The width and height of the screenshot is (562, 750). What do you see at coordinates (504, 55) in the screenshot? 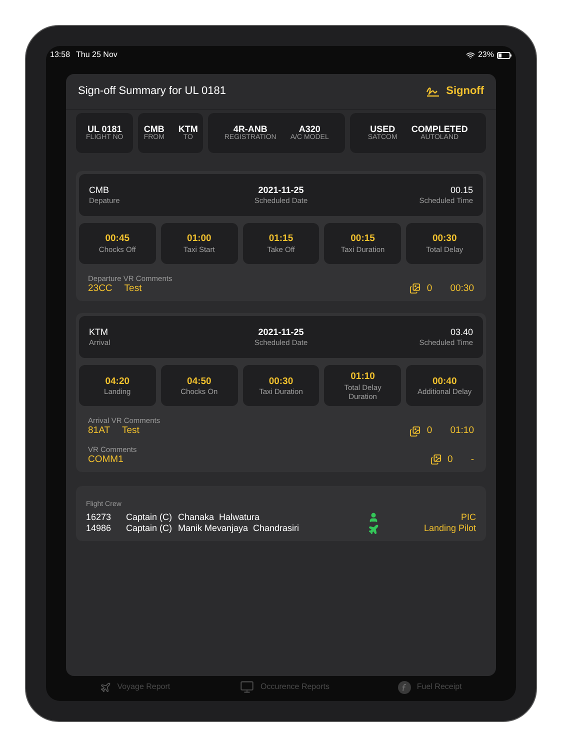
I see `battery-icon` at bounding box center [504, 55].